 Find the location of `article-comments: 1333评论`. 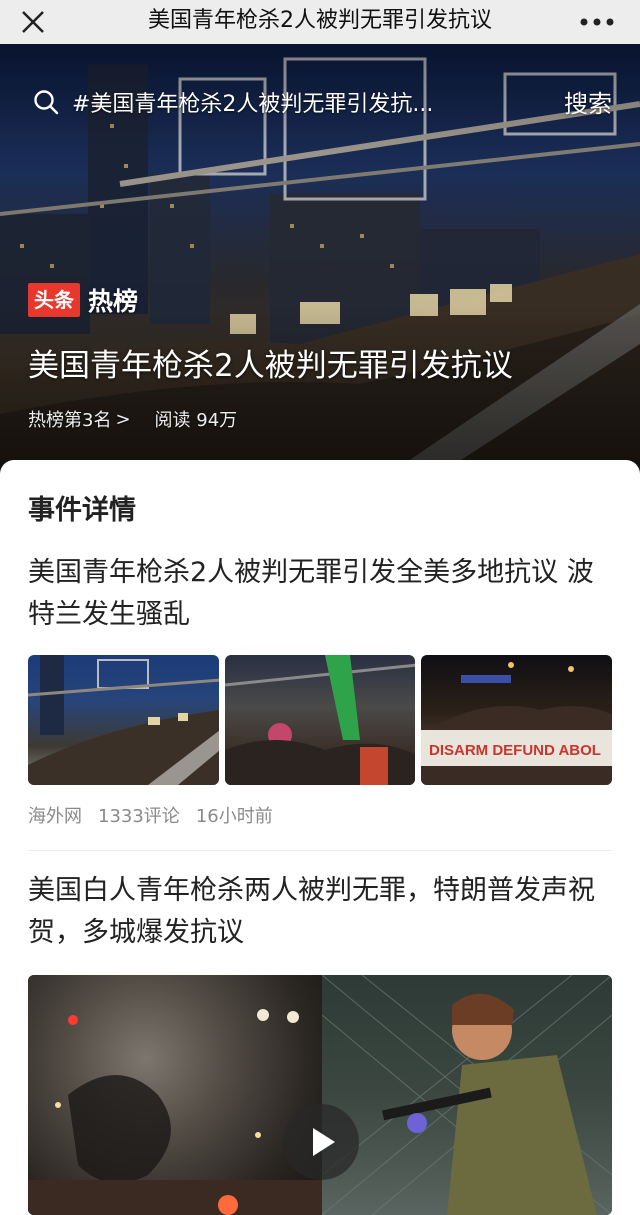

article-comments: 1333评论 is located at coordinates (139, 816).